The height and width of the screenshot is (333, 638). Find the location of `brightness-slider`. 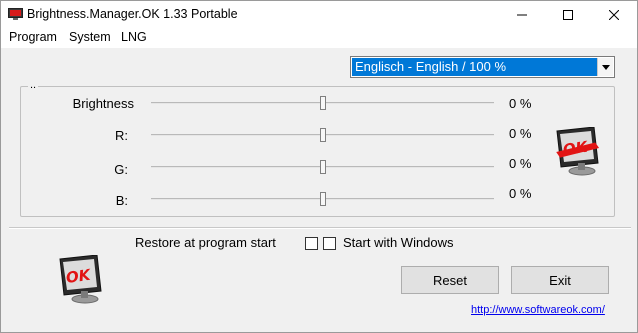

brightness-slider is located at coordinates (322, 103).